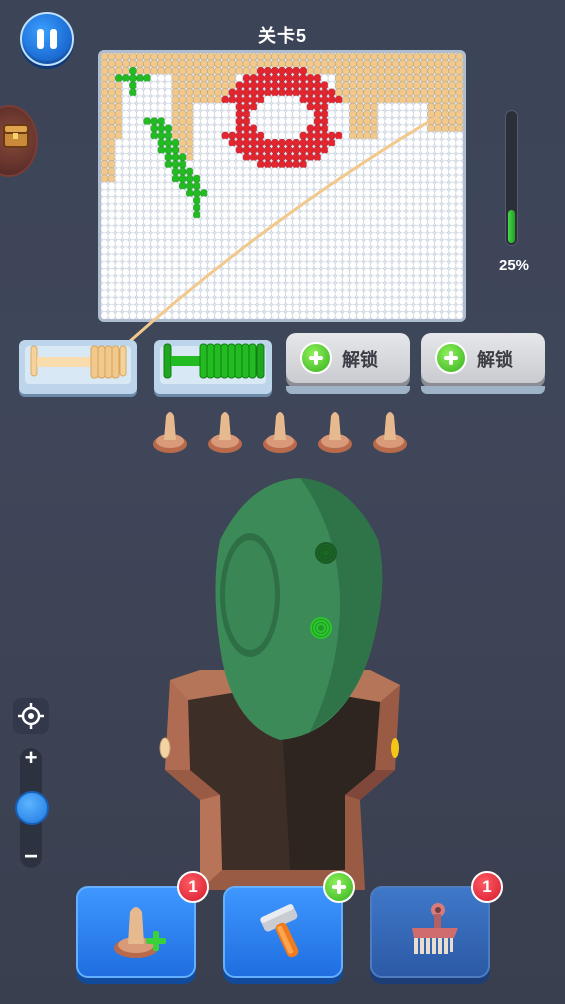 Image resolution: width=565 pixels, height=1004 pixels. I want to click on add-peg-button, so click(136, 932).